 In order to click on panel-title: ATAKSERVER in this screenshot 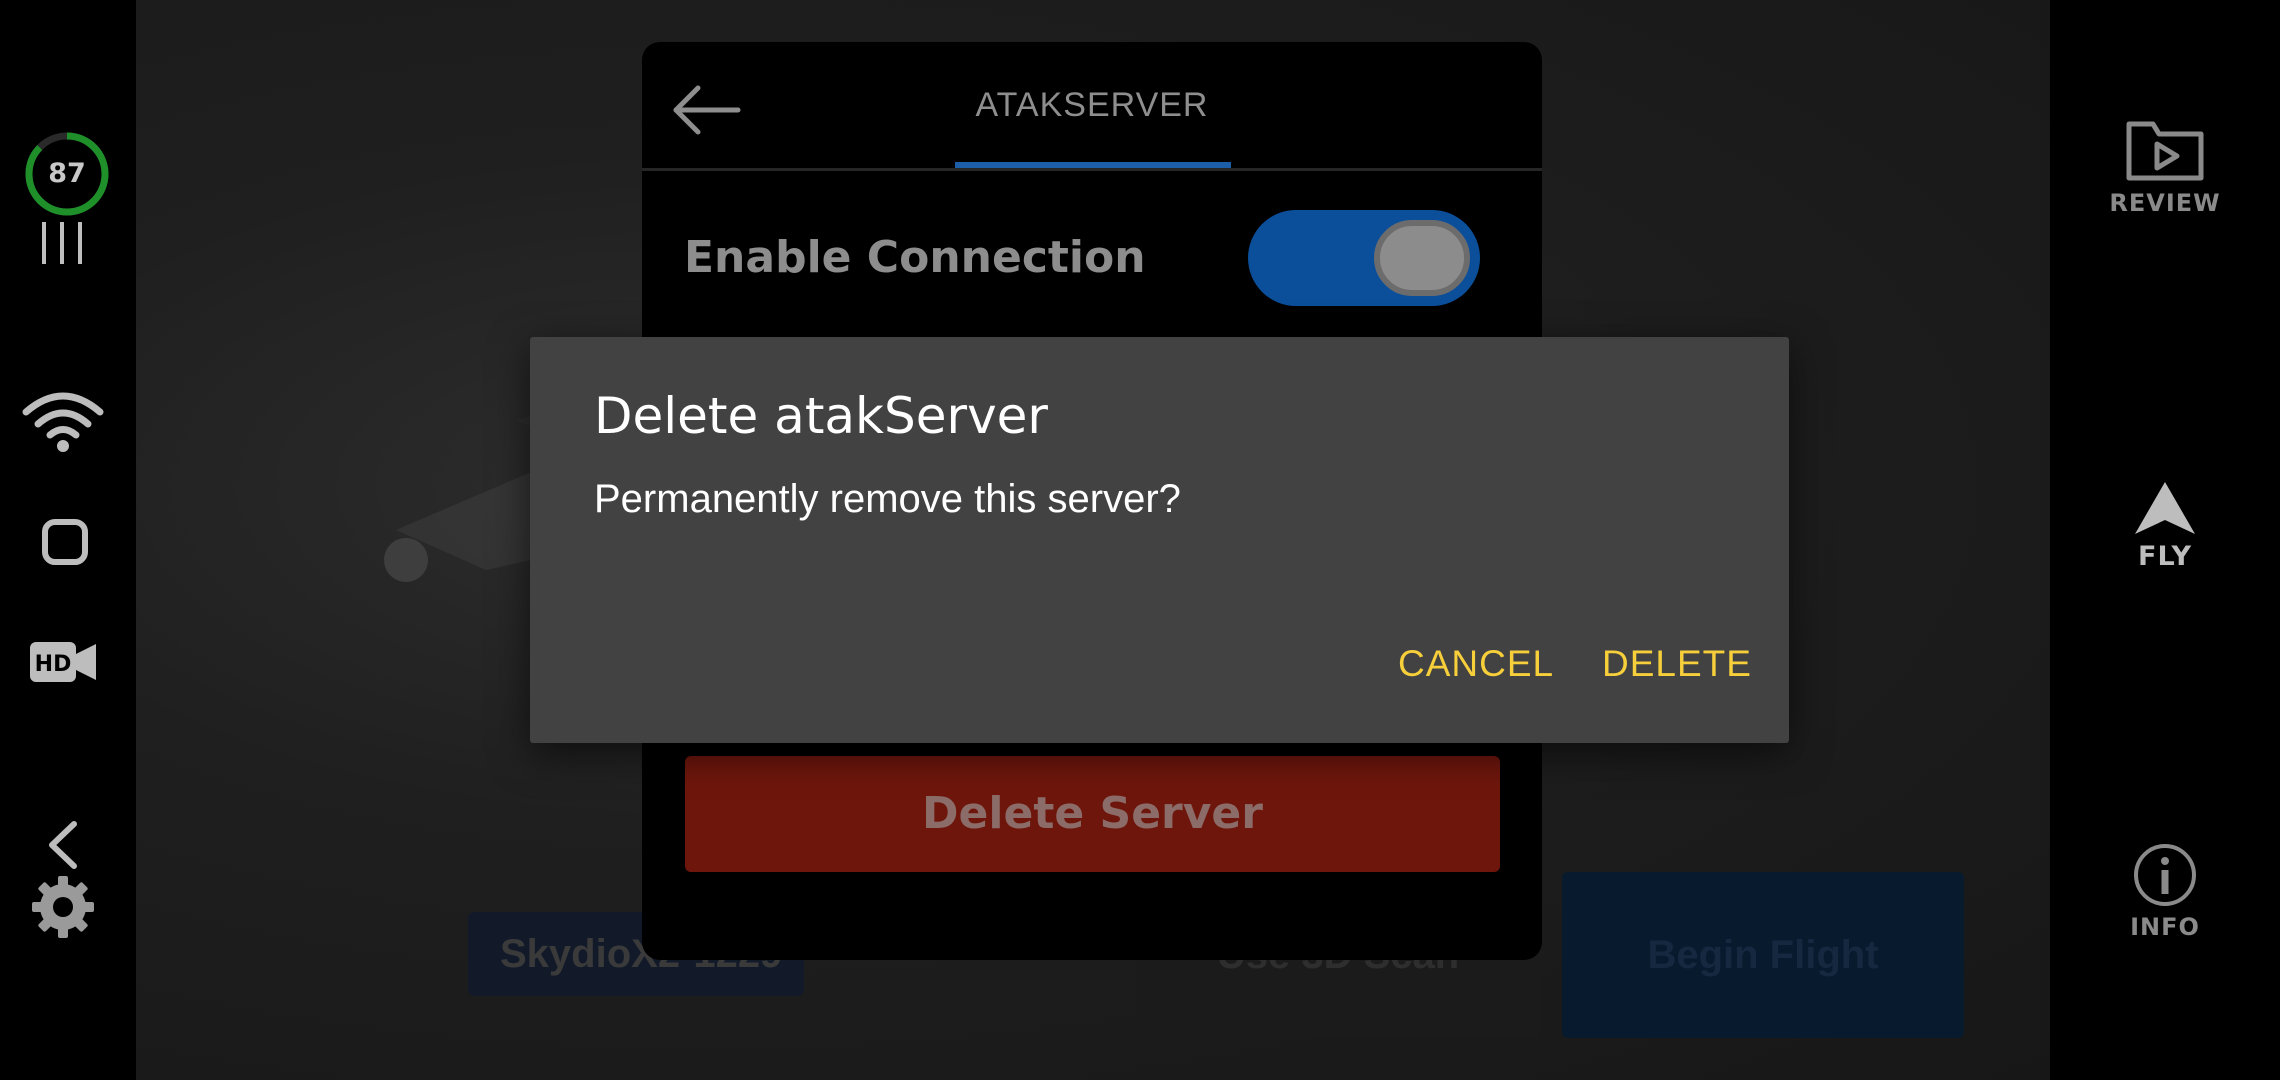, I will do `click(1092, 105)`.